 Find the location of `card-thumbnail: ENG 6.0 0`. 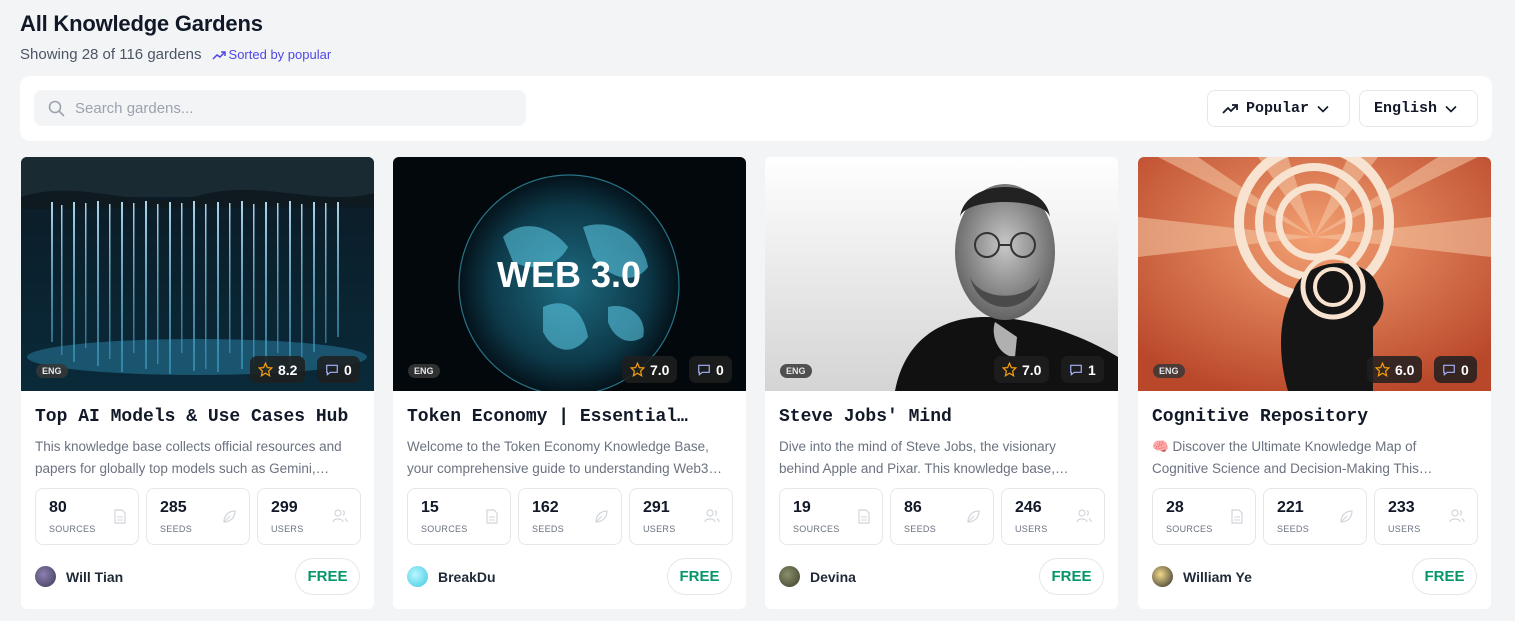

card-thumbnail: ENG 6.0 0 is located at coordinates (1314, 274).